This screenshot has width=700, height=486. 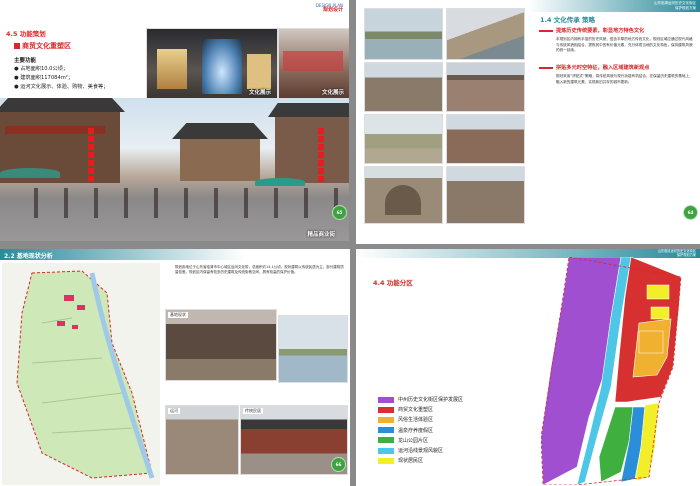 What do you see at coordinates (611, 371) in the screenshot?
I see `zoning-map` at bounding box center [611, 371].